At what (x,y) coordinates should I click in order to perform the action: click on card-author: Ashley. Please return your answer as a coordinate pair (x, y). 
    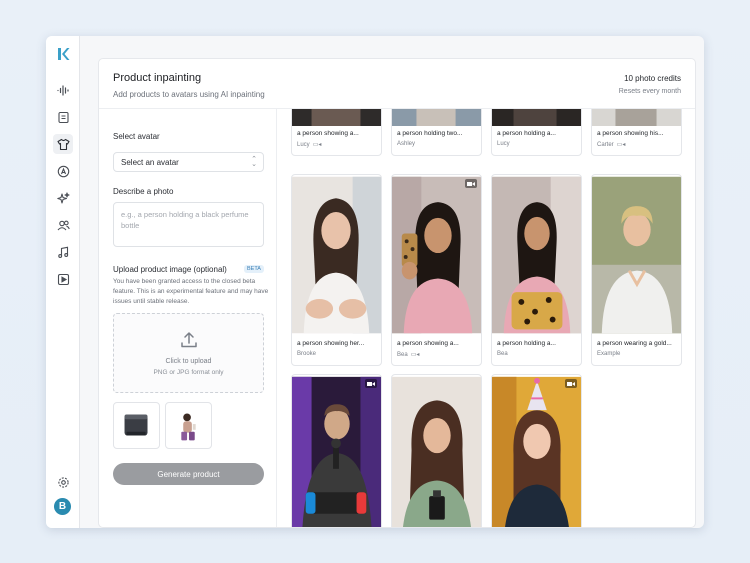
    Looking at the image, I should click on (406, 144).